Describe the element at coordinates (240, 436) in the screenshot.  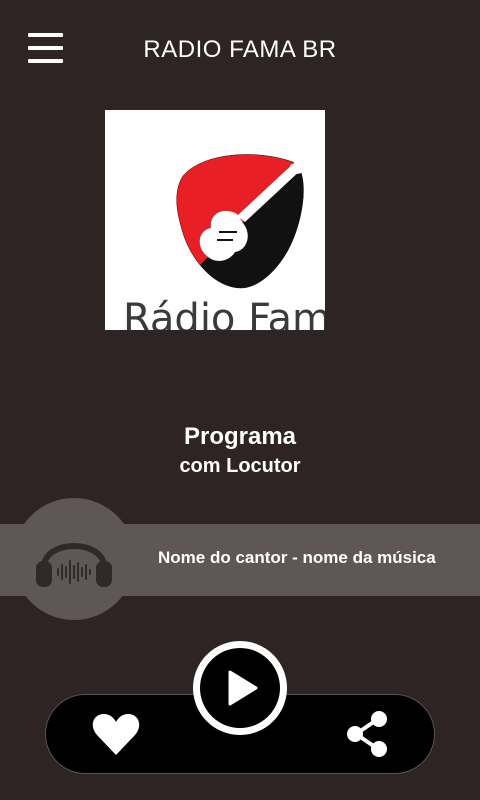
I see `program-title: Programa` at that location.